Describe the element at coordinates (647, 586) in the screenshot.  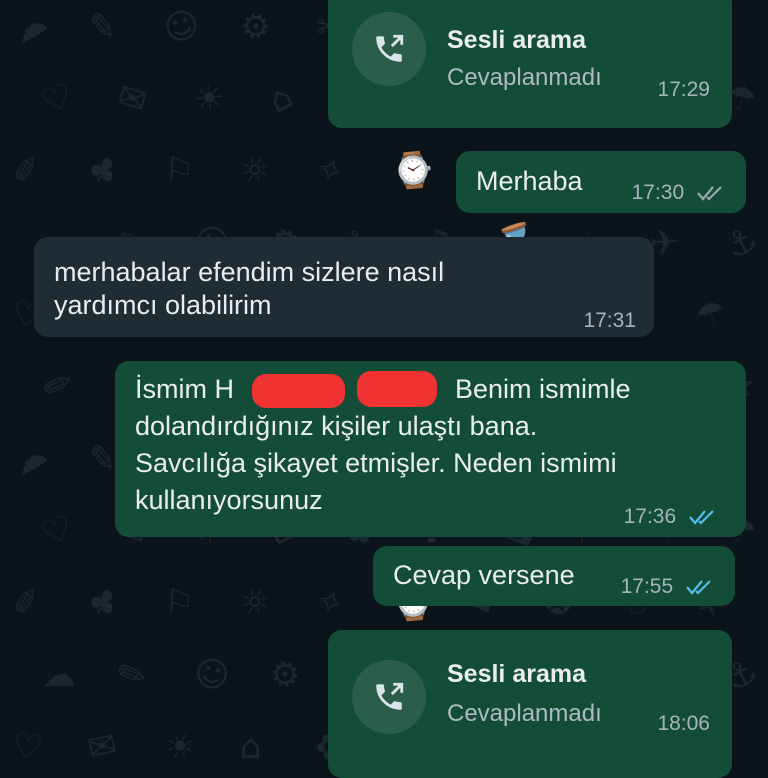
I see `message-time: 17:55` at that location.